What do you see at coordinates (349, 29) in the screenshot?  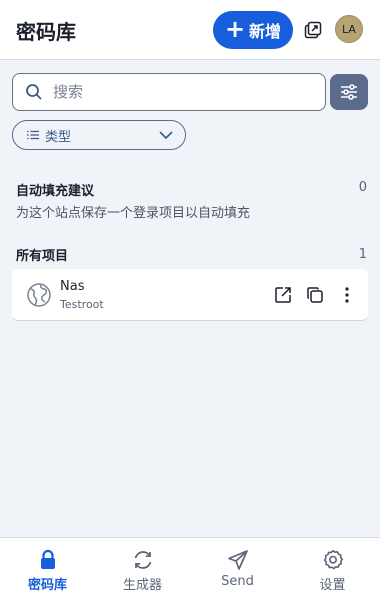 I see `avatar: LA` at bounding box center [349, 29].